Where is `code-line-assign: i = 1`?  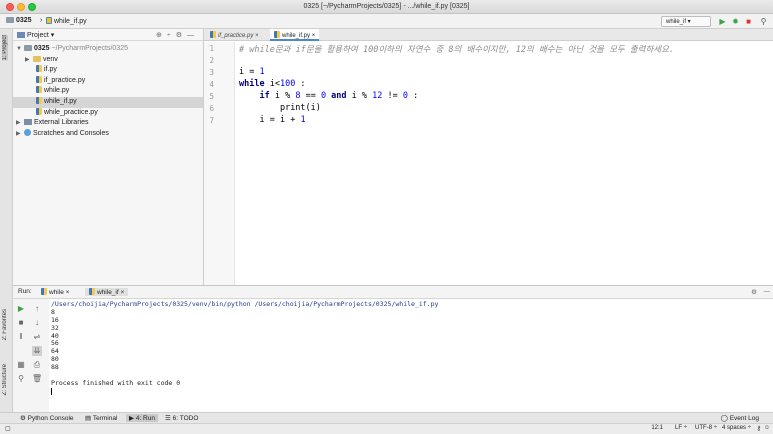
code-line-assign: i = 1 is located at coordinates (252, 72).